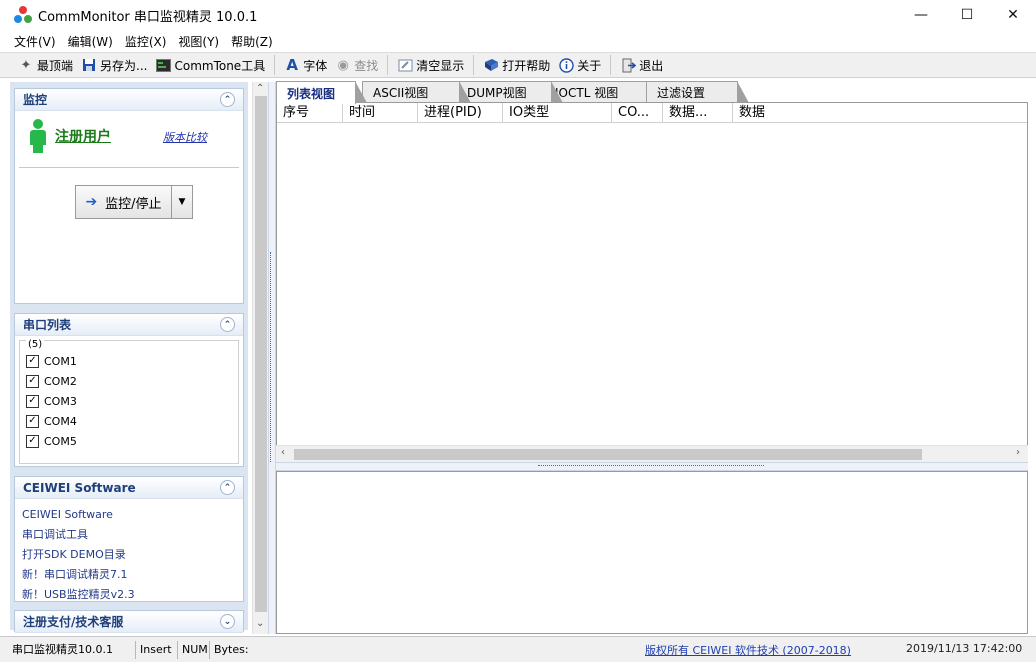  Describe the element at coordinates (35, 41) in the screenshot. I see `menu-file: 文件(V)` at that location.